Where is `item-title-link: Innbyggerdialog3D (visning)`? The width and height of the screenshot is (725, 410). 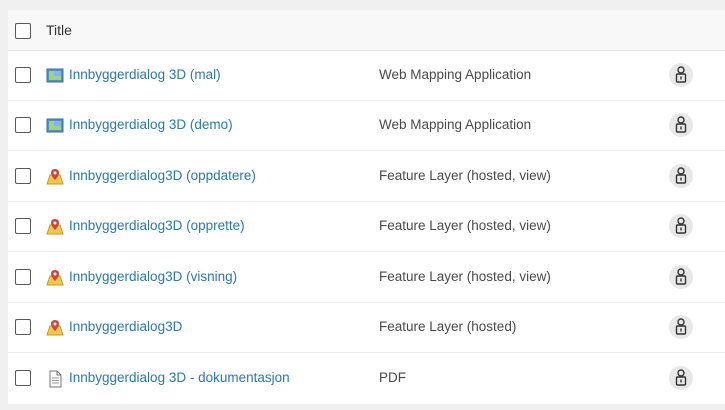 item-title-link: Innbyggerdialog3D (visning) is located at coordinates (153, 276).